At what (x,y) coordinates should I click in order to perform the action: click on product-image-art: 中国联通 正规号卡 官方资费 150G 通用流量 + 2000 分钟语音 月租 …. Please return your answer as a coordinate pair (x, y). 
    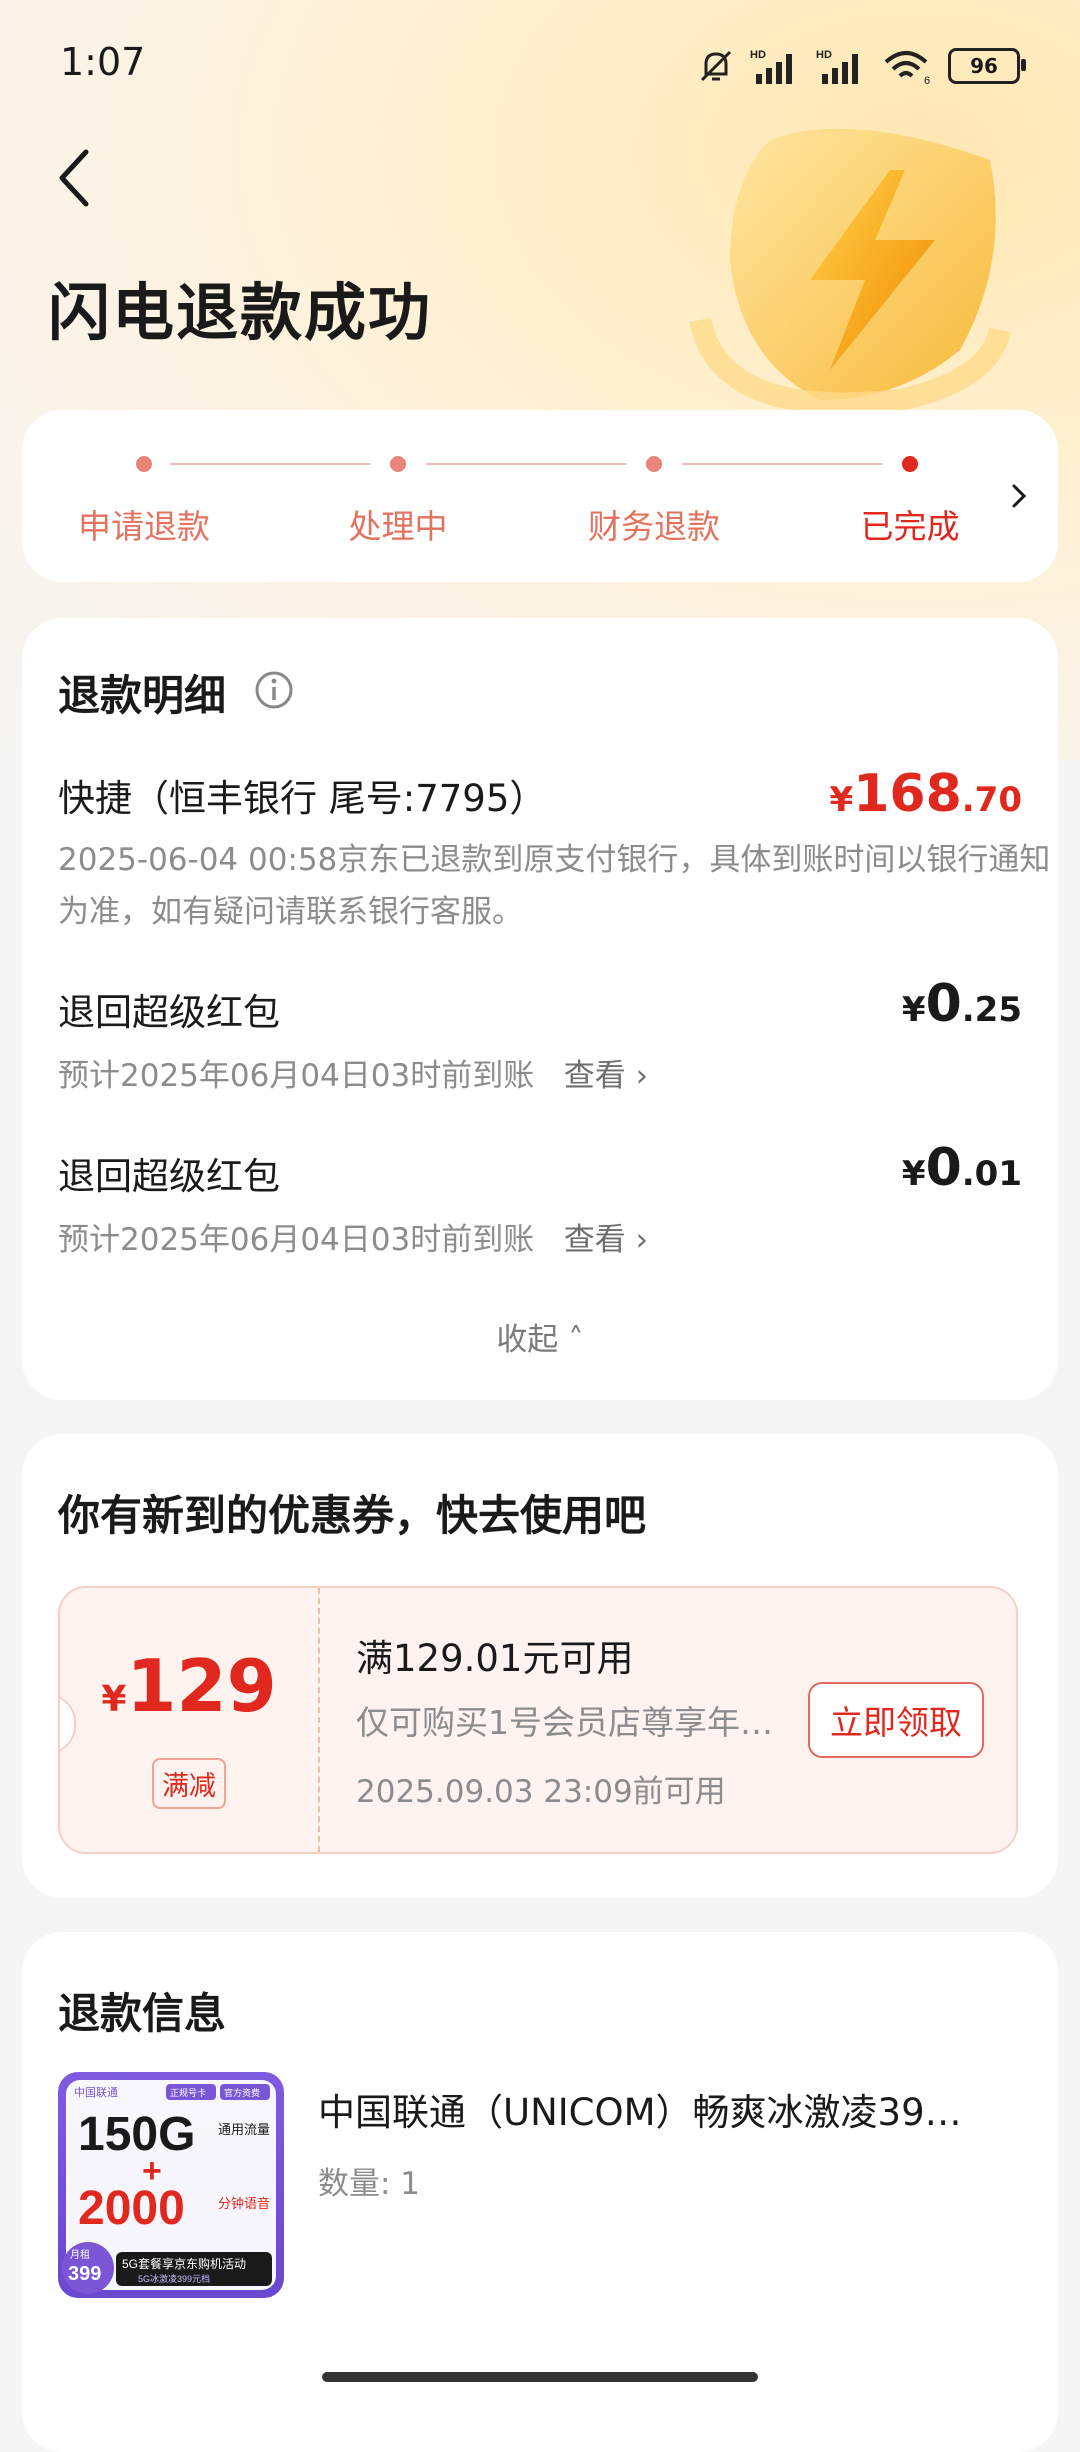
    Looking at the image, I should click on (169, 2187).